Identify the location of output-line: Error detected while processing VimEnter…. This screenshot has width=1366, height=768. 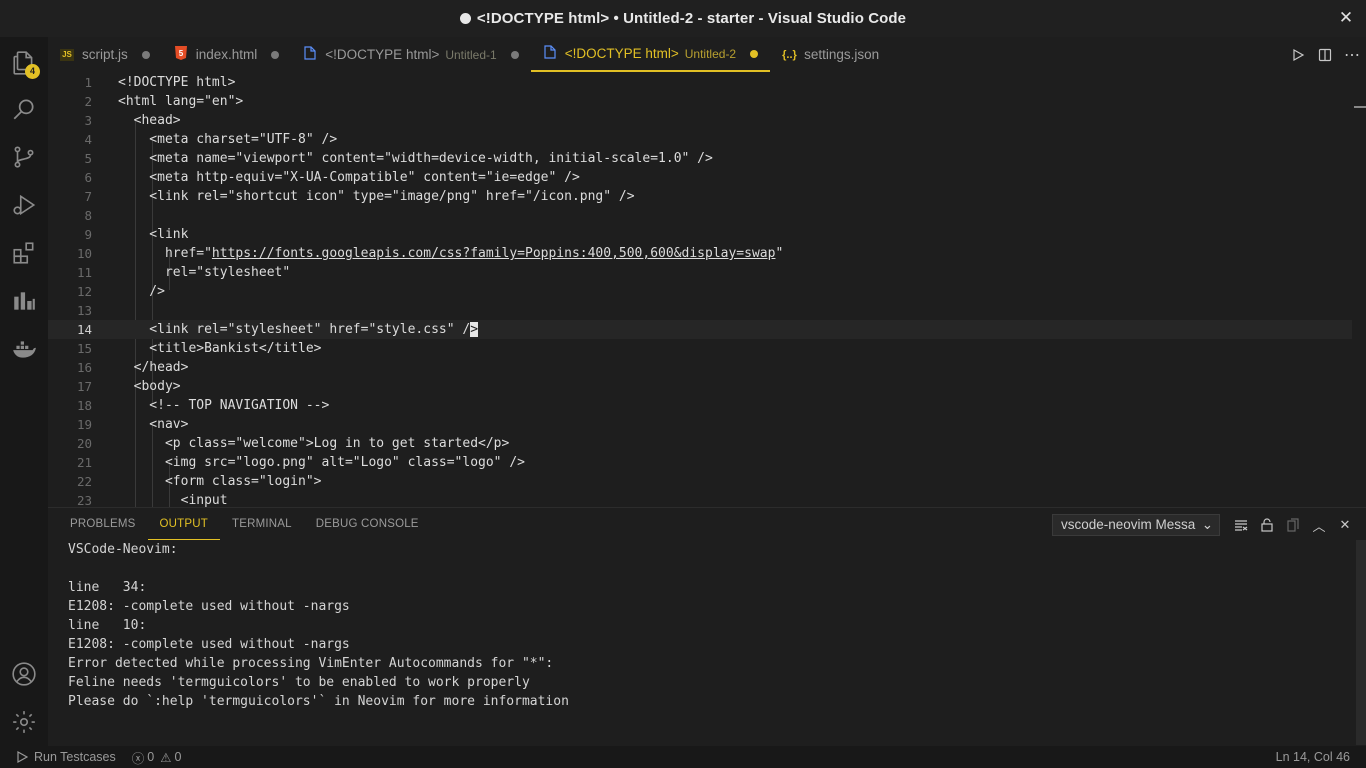
(311, 663).